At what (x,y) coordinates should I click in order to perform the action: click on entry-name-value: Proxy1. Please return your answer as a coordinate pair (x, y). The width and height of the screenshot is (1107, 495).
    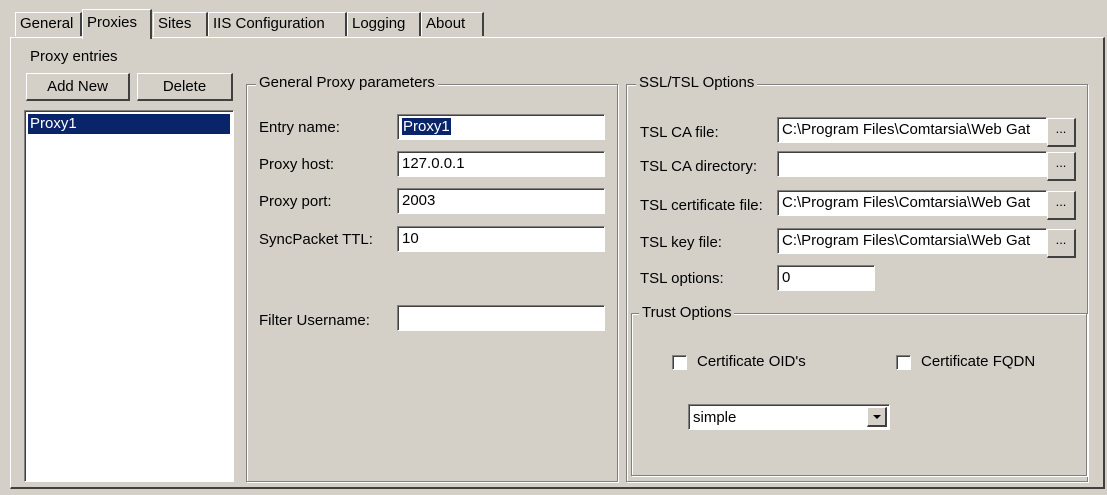
    Looking at the image, I should click on (426, 126).